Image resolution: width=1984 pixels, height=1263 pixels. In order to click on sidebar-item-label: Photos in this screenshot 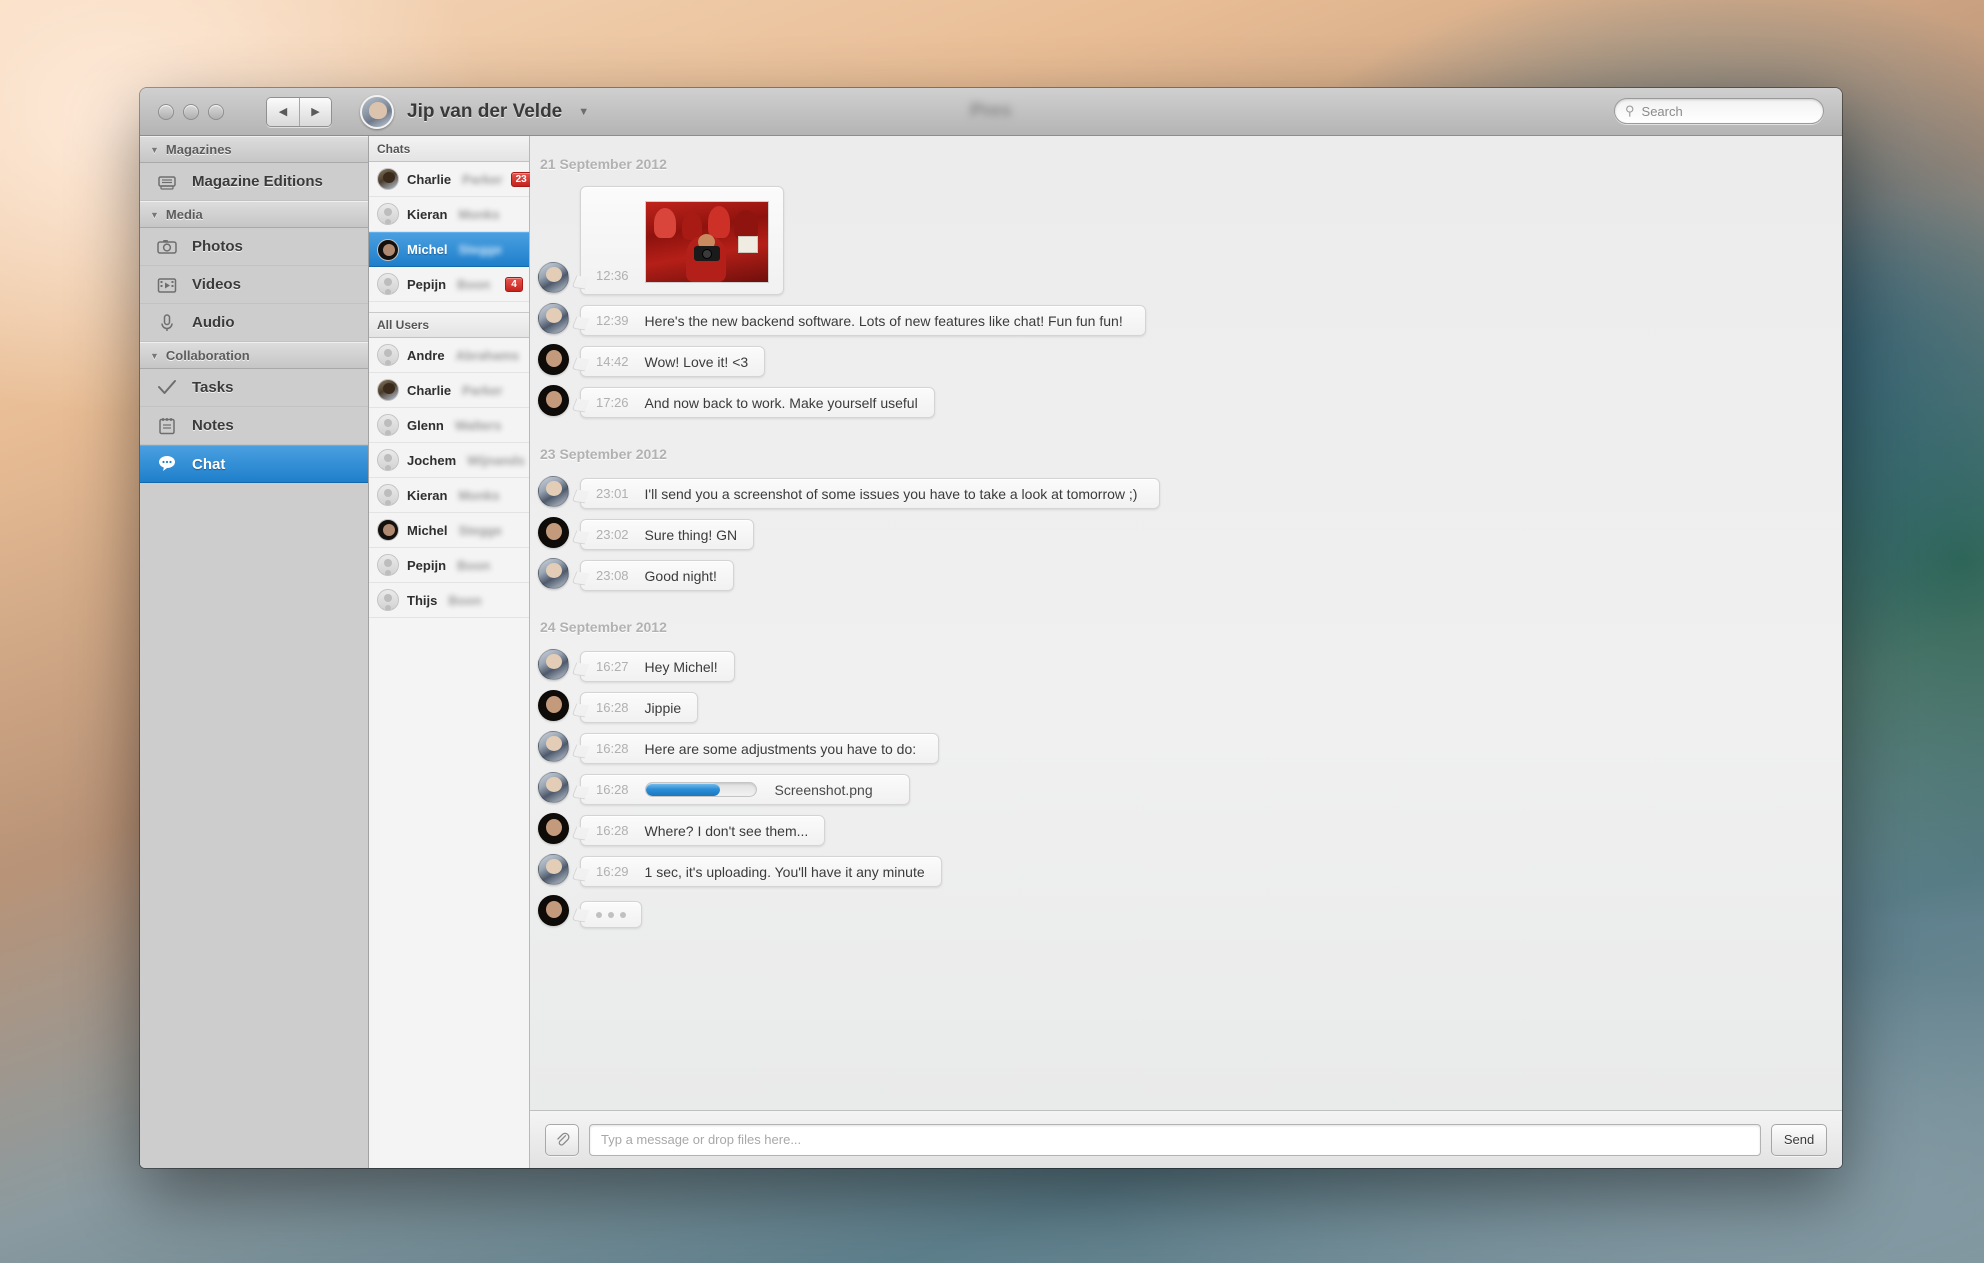, I will do `click(217, 246)`.